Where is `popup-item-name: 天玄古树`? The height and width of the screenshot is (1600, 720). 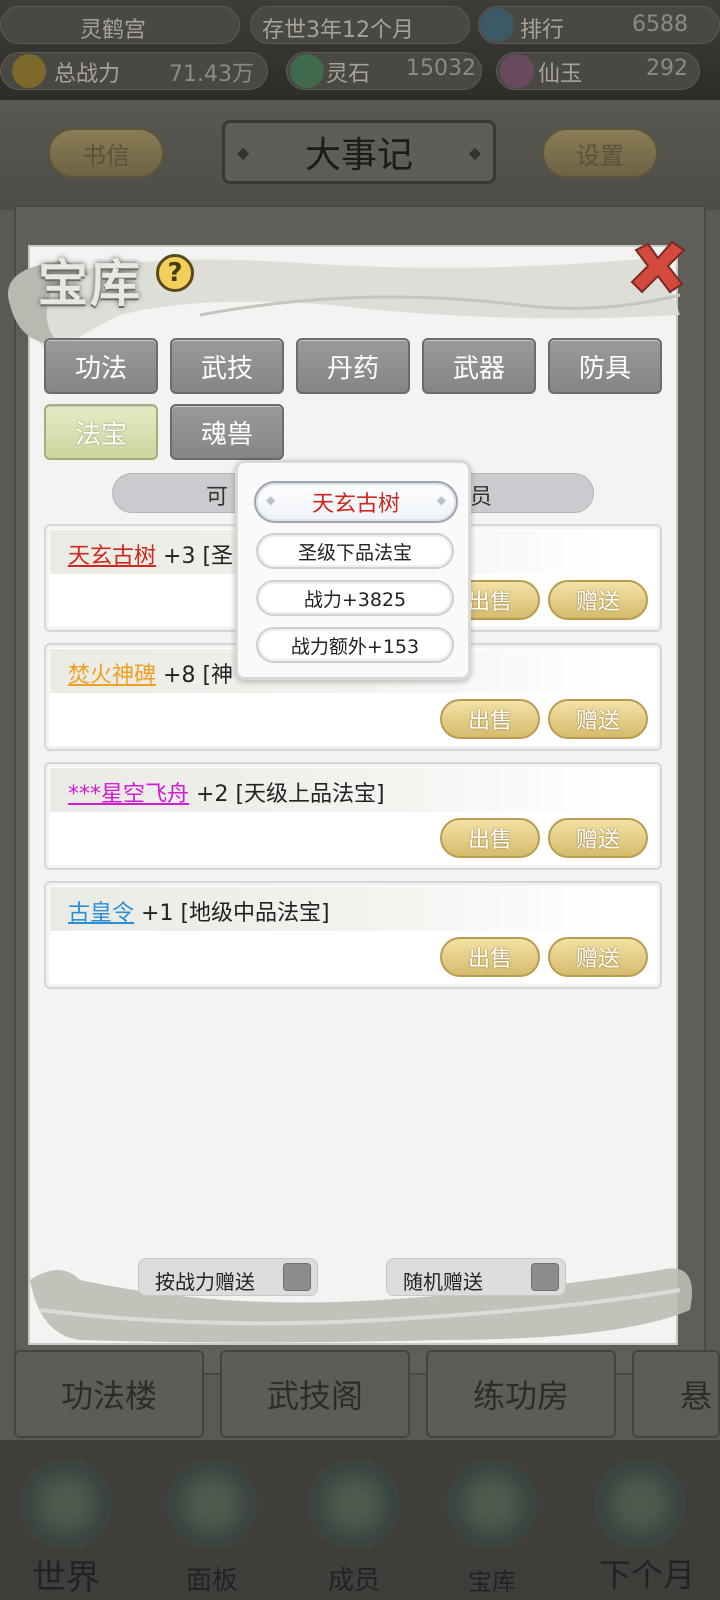 popup-item-name: 天玄古树 is located at coordinates (356, 502).